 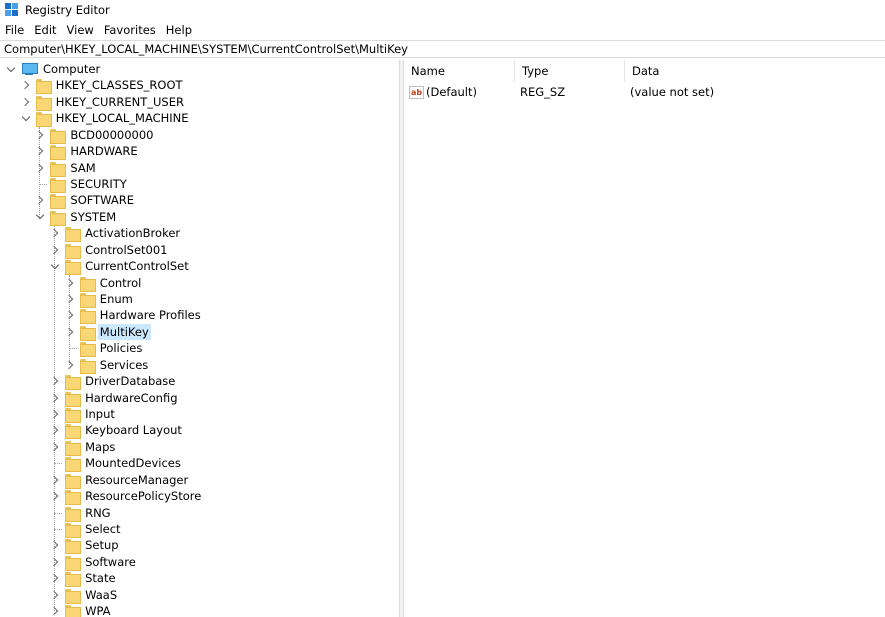 I want to click on tree-item-hkey-classes-root: HKEY_CLASSES_ROOT, so click(x=103, y=86).